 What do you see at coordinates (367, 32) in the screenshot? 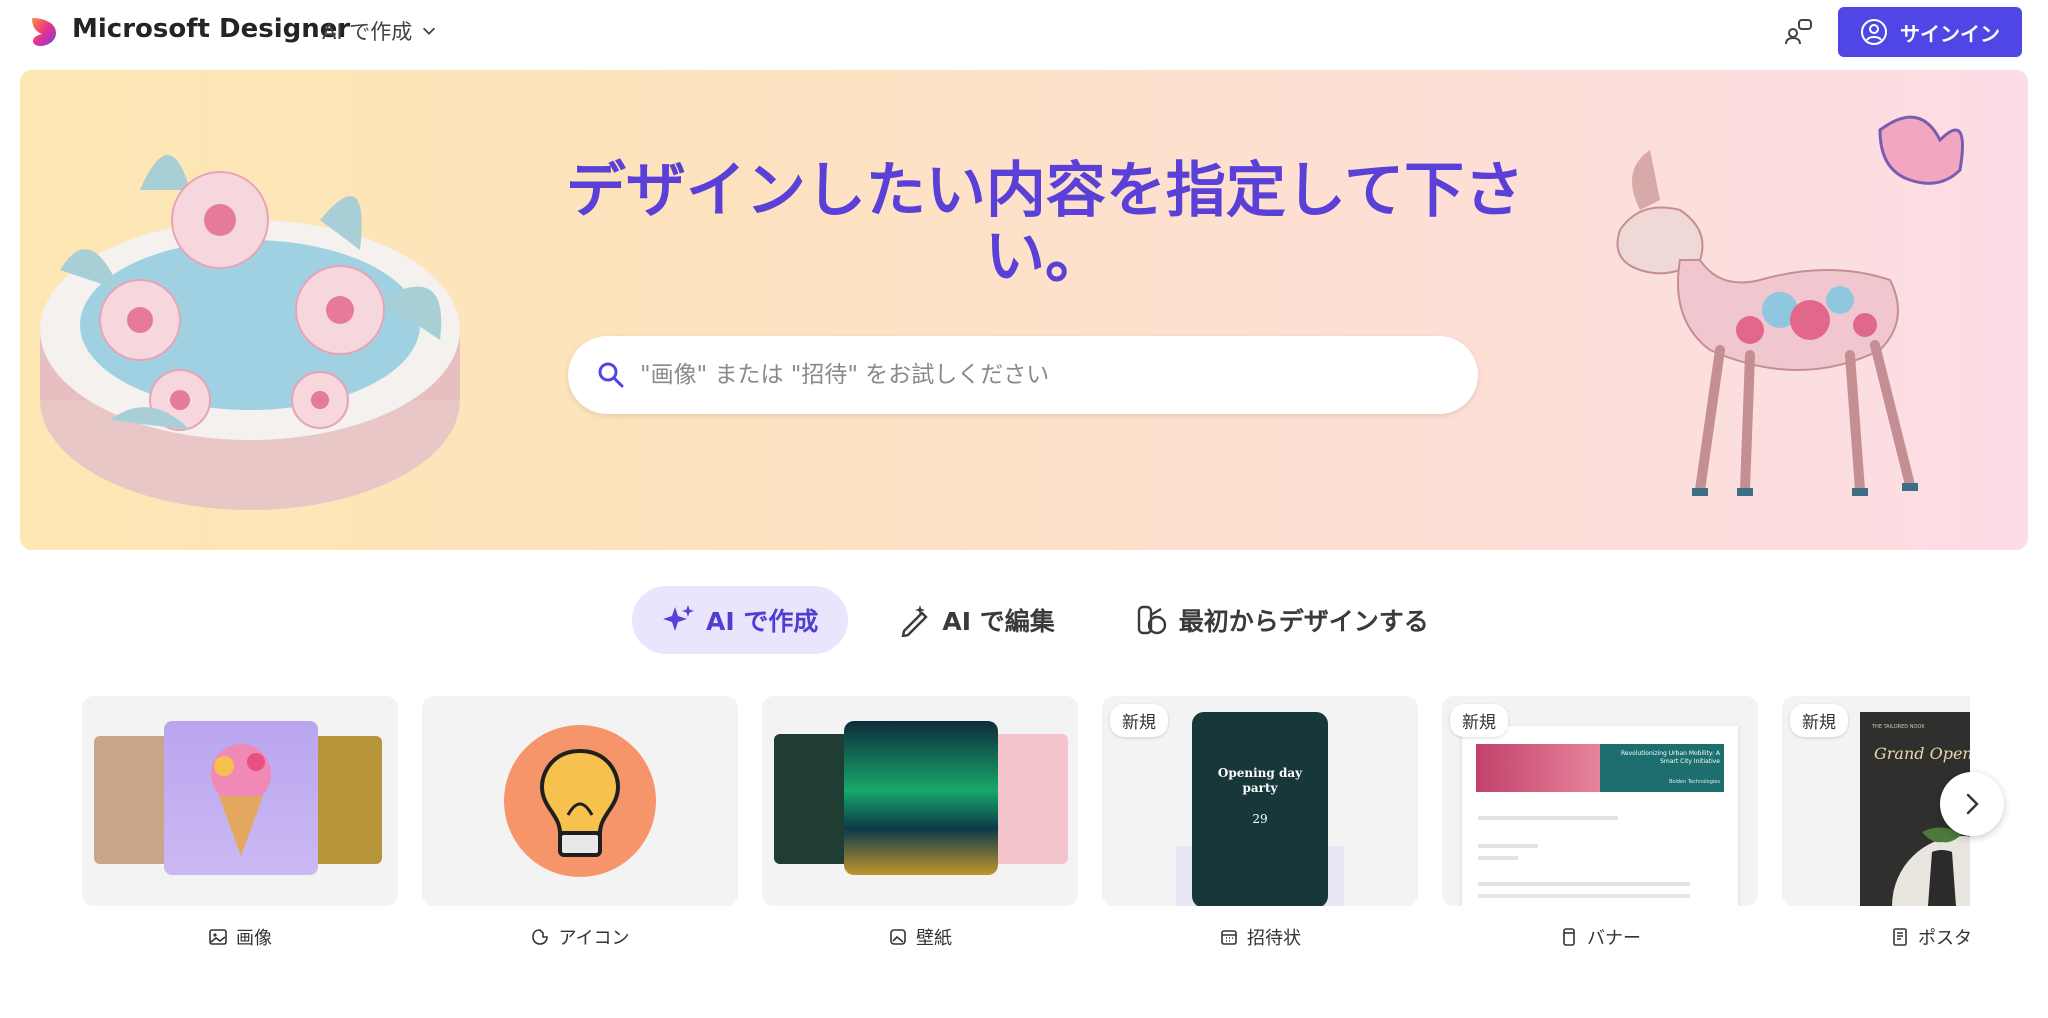
I see `ai-create-menu-label: AI で作成` at bounding box center [367, 32].